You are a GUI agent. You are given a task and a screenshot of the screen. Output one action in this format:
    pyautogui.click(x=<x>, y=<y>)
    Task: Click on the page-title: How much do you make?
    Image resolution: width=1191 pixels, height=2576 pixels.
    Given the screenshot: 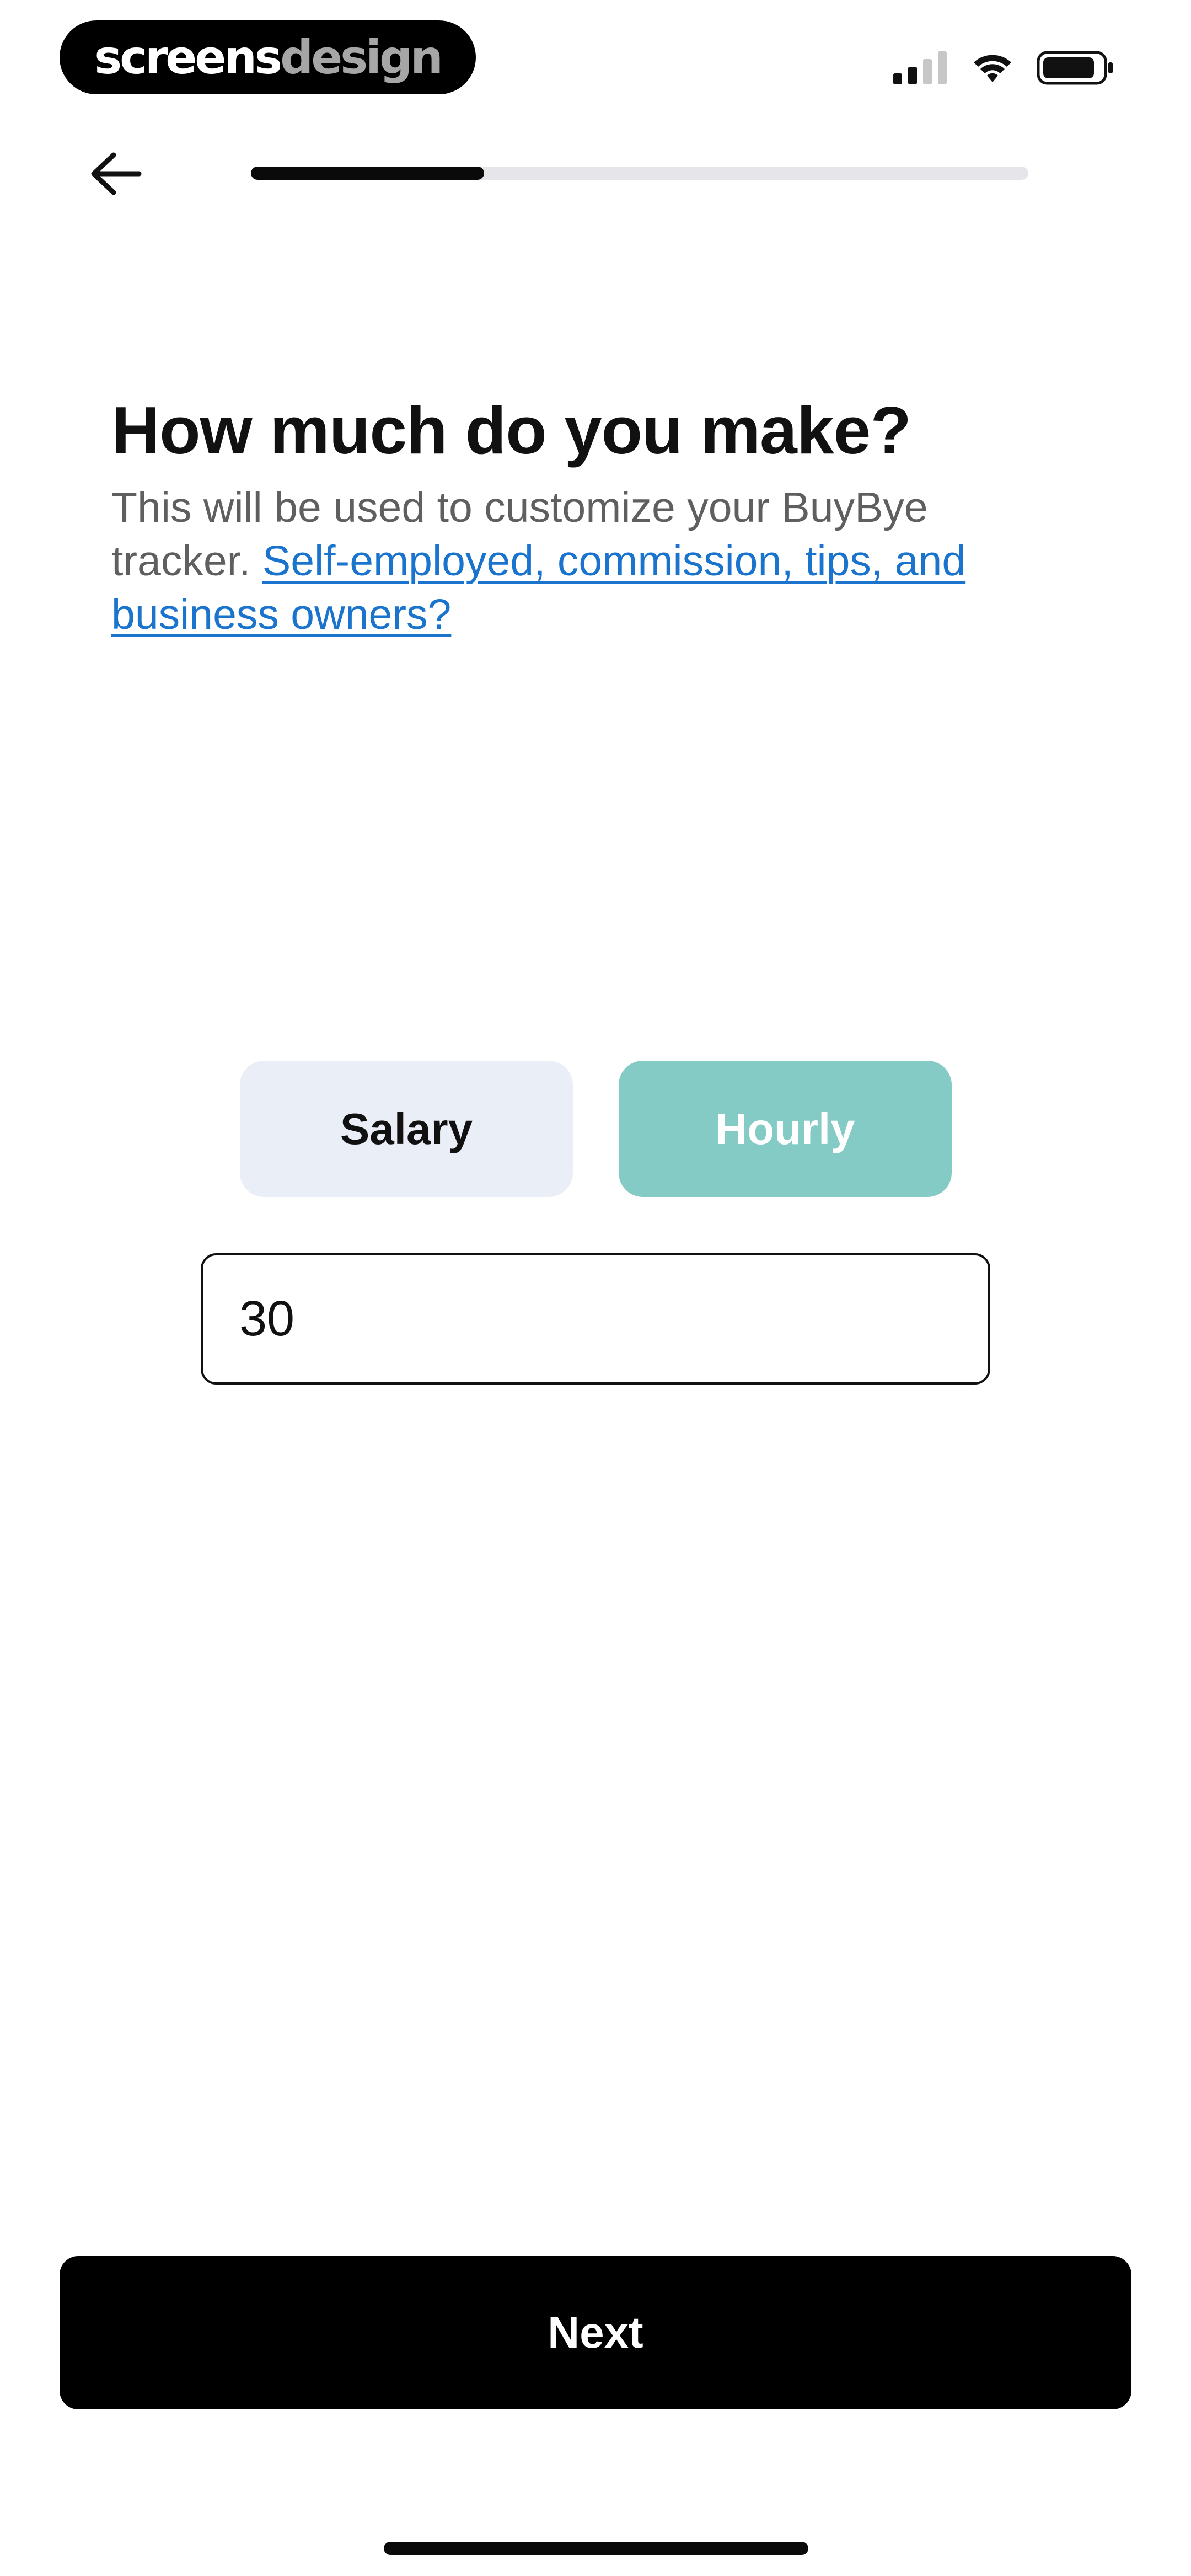 What is the action you would take?
    pyautogui.click(x=511, y=430)
    